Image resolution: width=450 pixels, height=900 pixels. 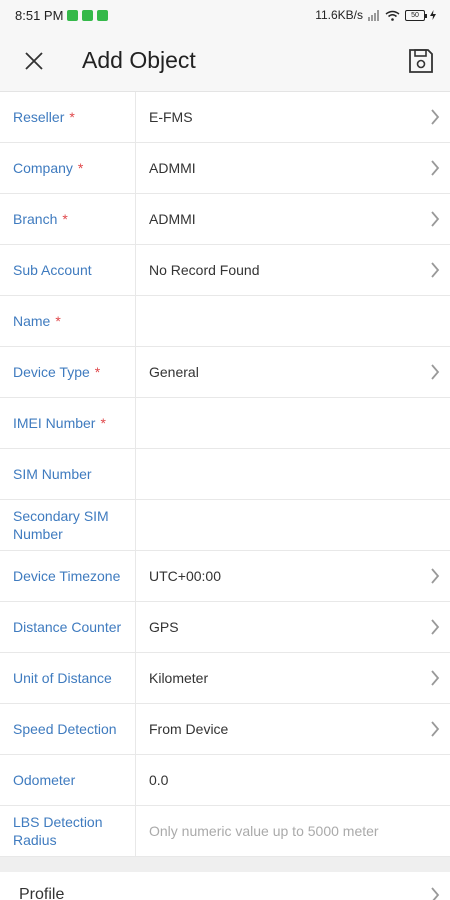 What do you see at coordinates (278, 627) in the screenshot?
I see `field-value: GPS` at bounding box center [278, 627].